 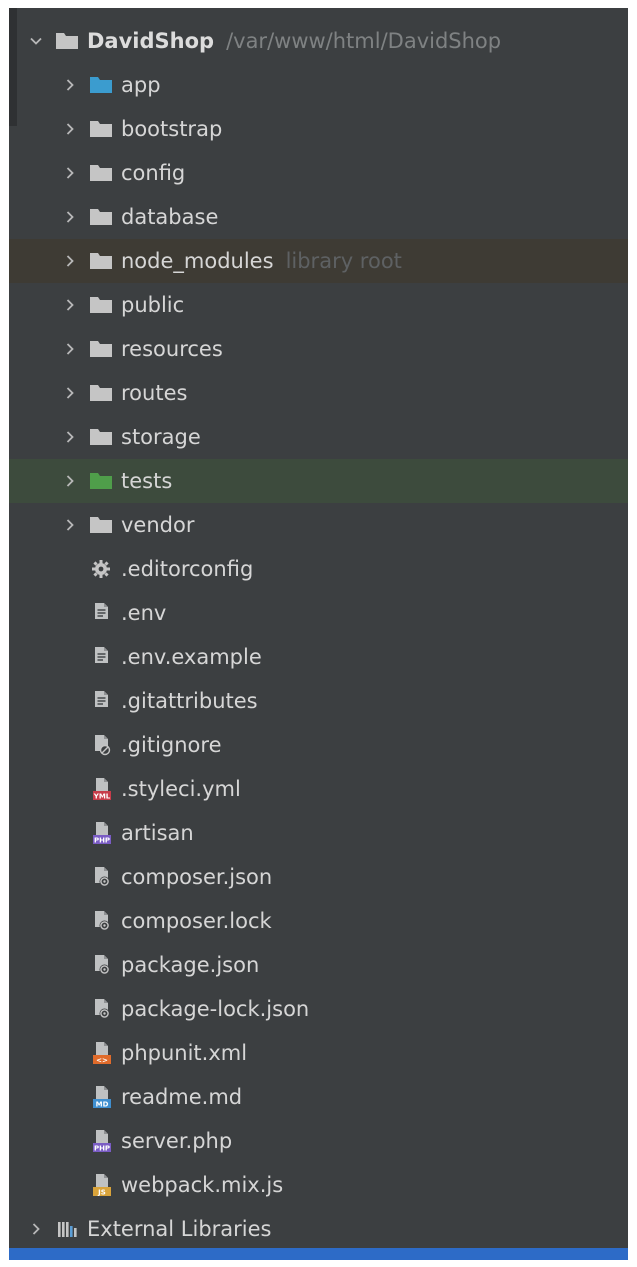 What do you see at coordinates (318, 877) in the screenshot?
I see `tree-file-composer-json: composer.json` at bounding box center [318, 877].